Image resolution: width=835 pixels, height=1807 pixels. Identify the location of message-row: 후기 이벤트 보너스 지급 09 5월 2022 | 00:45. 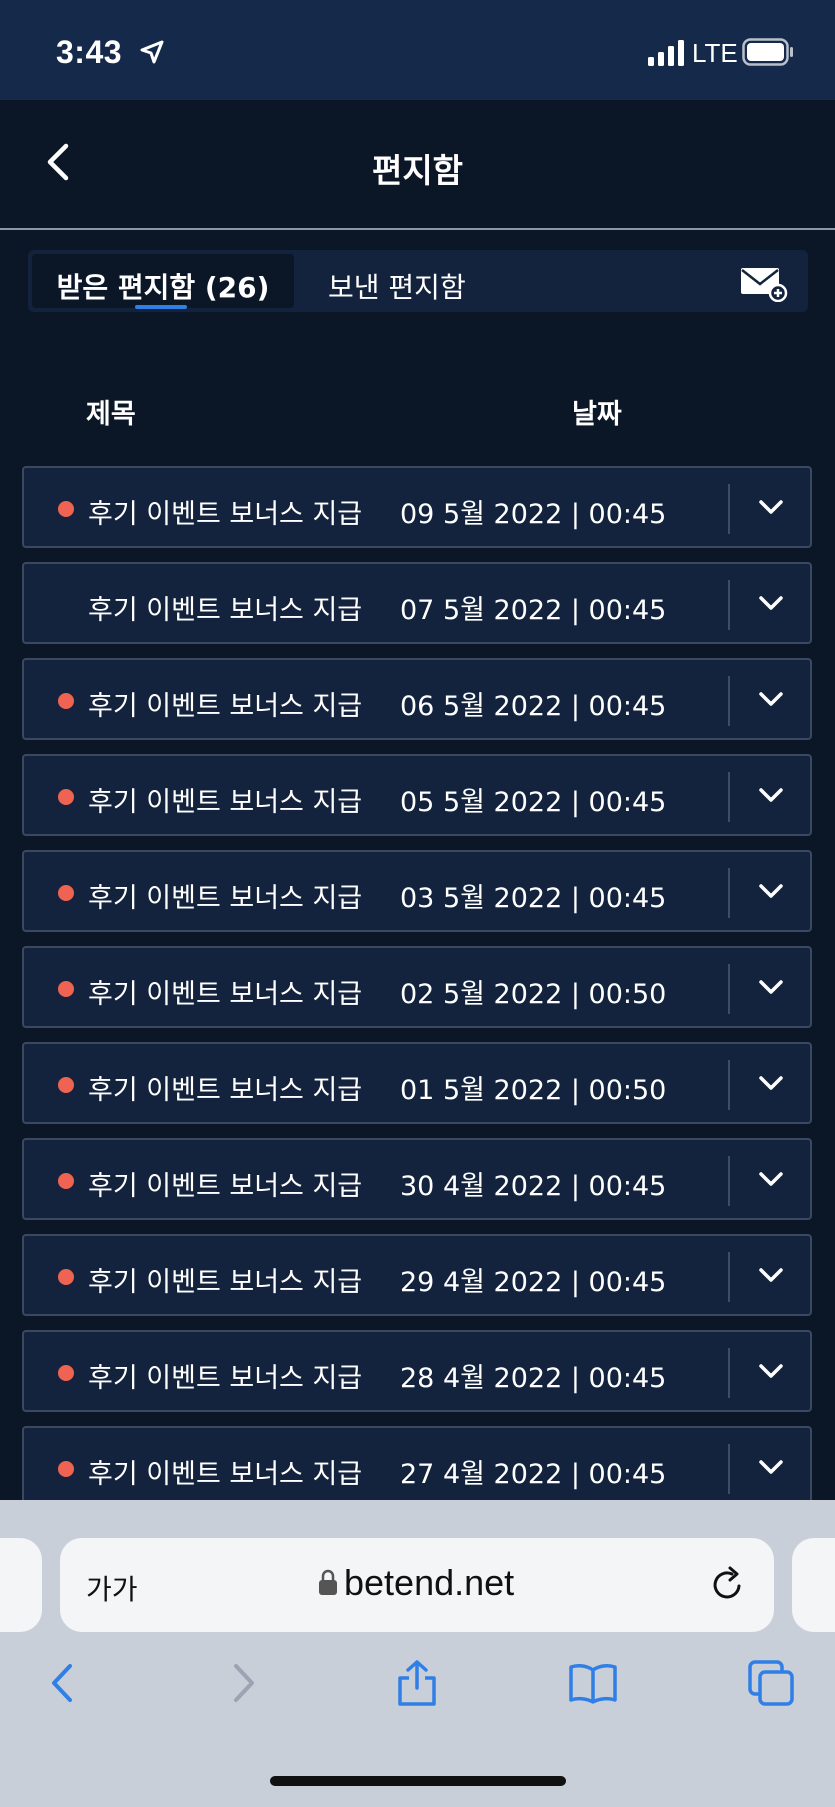
(417, 507).